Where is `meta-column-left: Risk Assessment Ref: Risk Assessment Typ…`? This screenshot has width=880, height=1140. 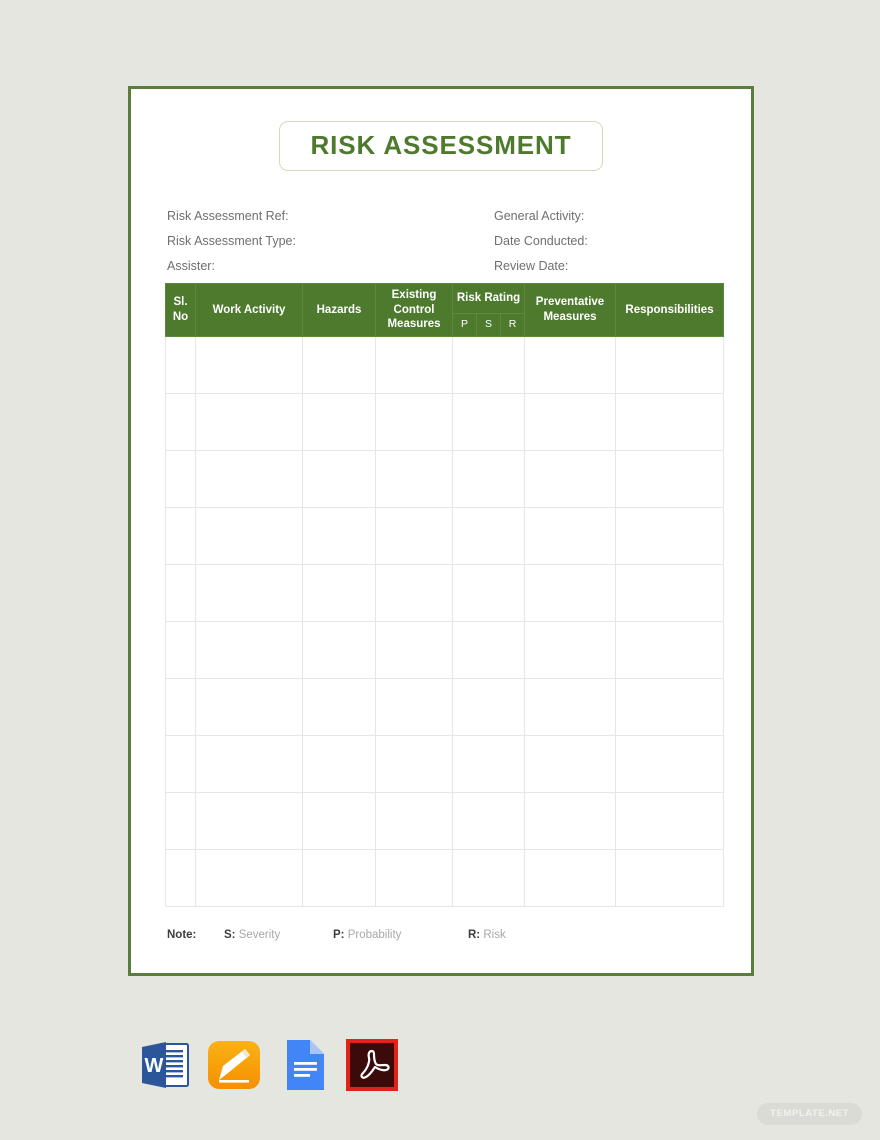
meta-column-left: Risk Assessment Ref: Risk Assessment Typ… is located at coordinates (231, 241).